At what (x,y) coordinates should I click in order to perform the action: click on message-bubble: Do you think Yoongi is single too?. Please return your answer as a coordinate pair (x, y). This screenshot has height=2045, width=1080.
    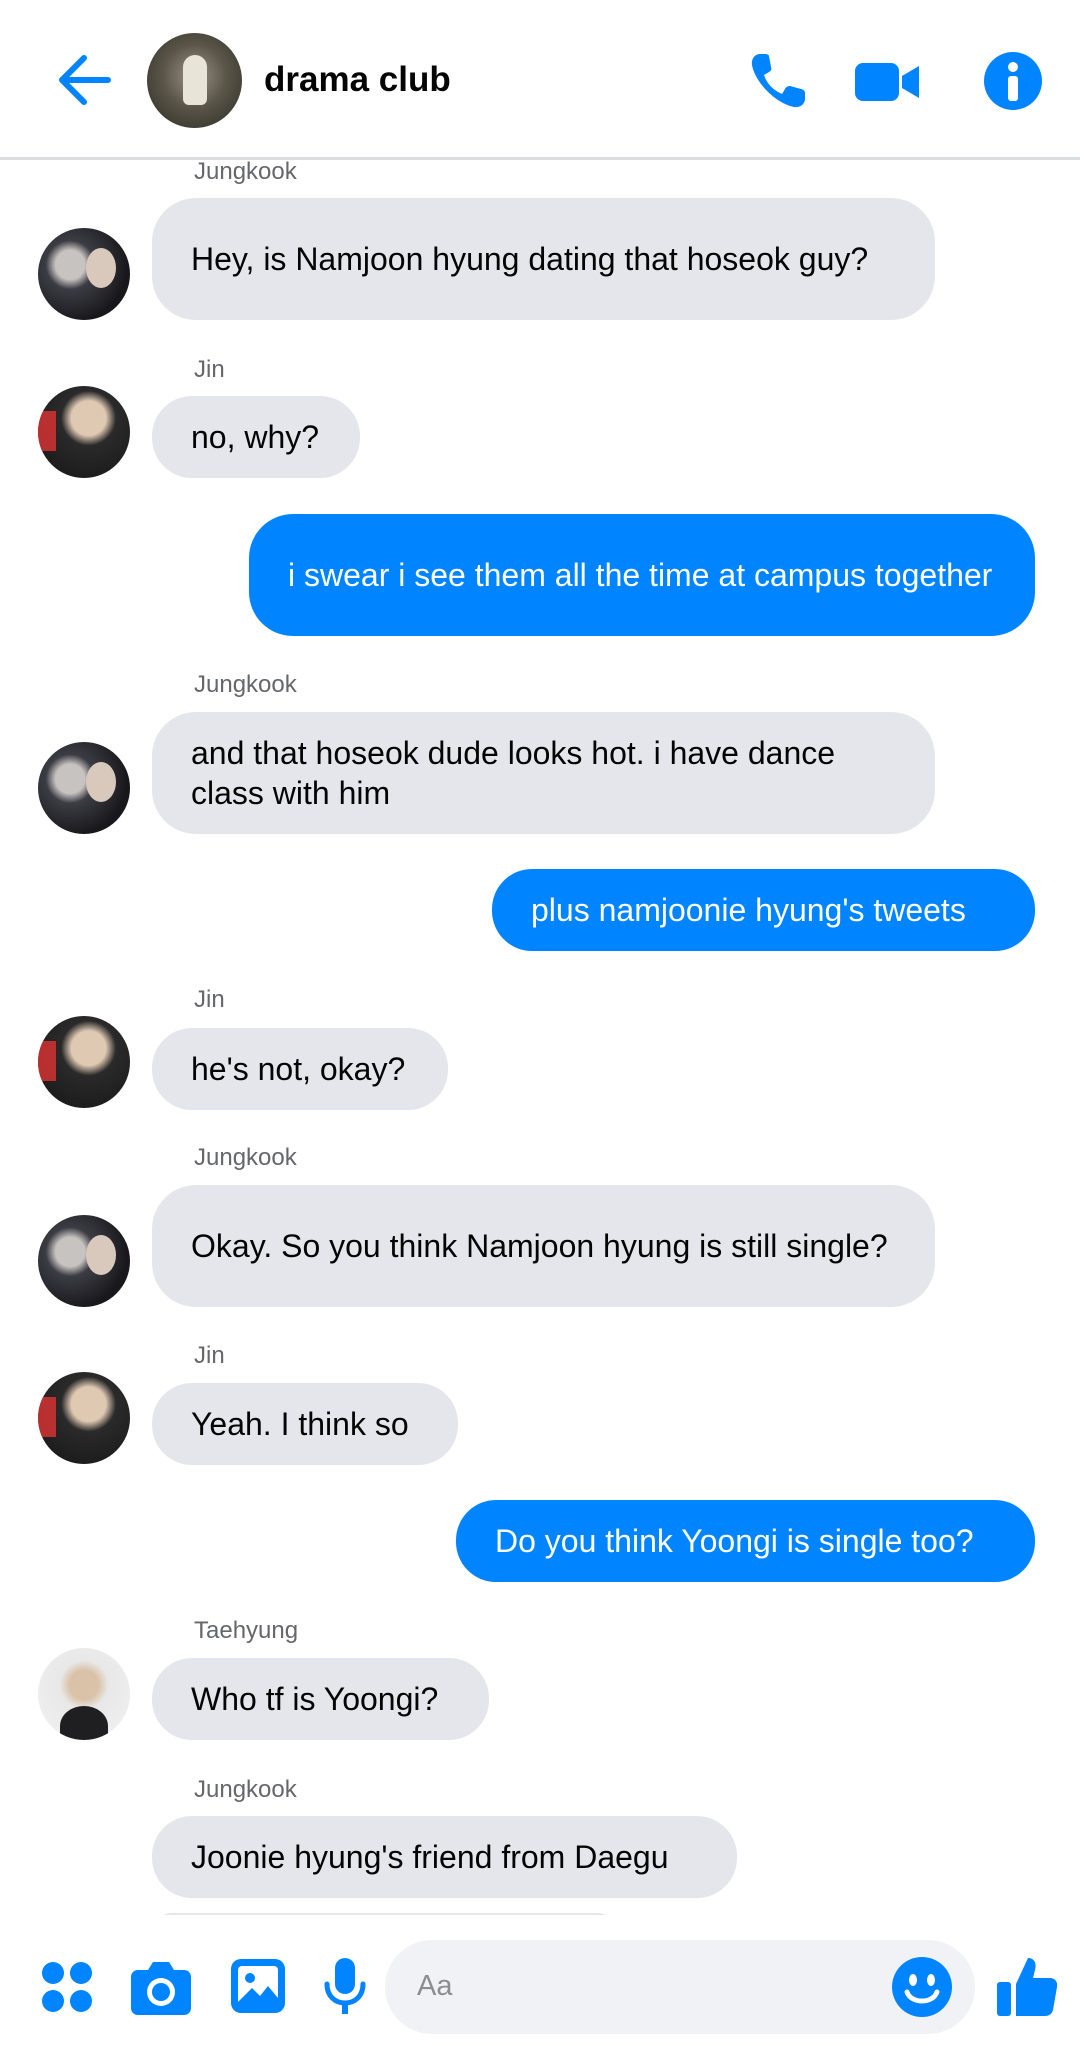
    Looking at the image, I should click on (745, 1541).